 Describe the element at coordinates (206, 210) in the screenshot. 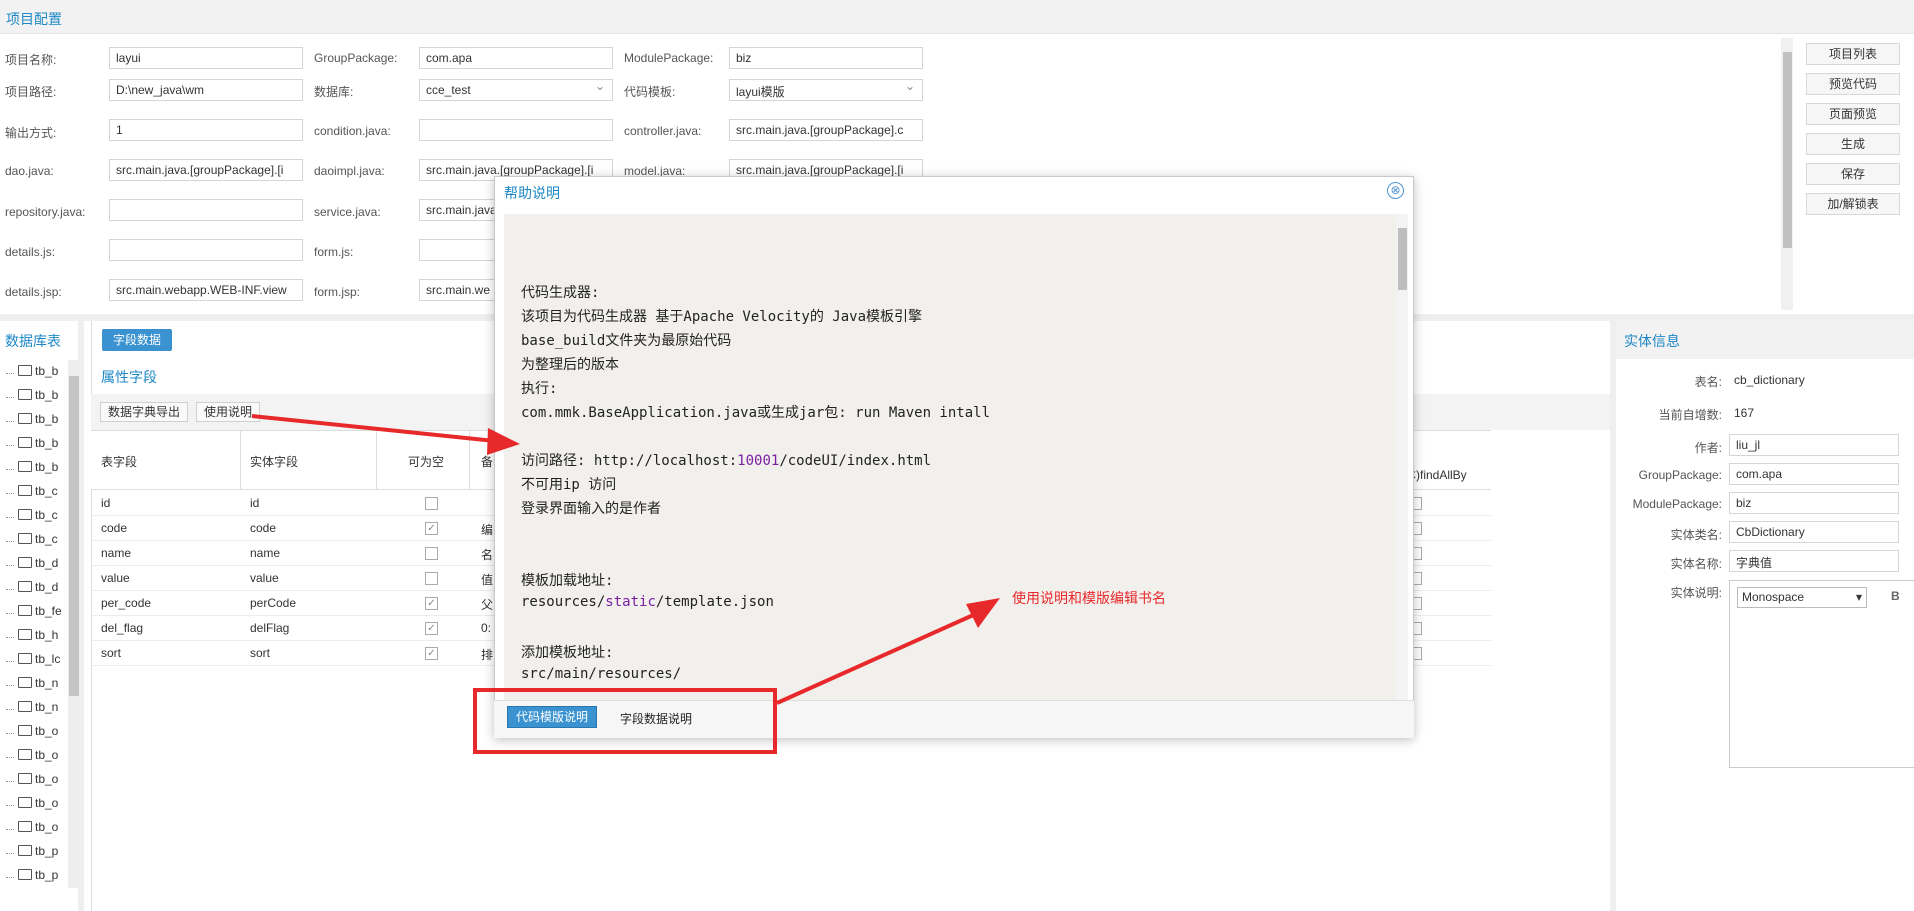

I see `repository-java-input` at that location.